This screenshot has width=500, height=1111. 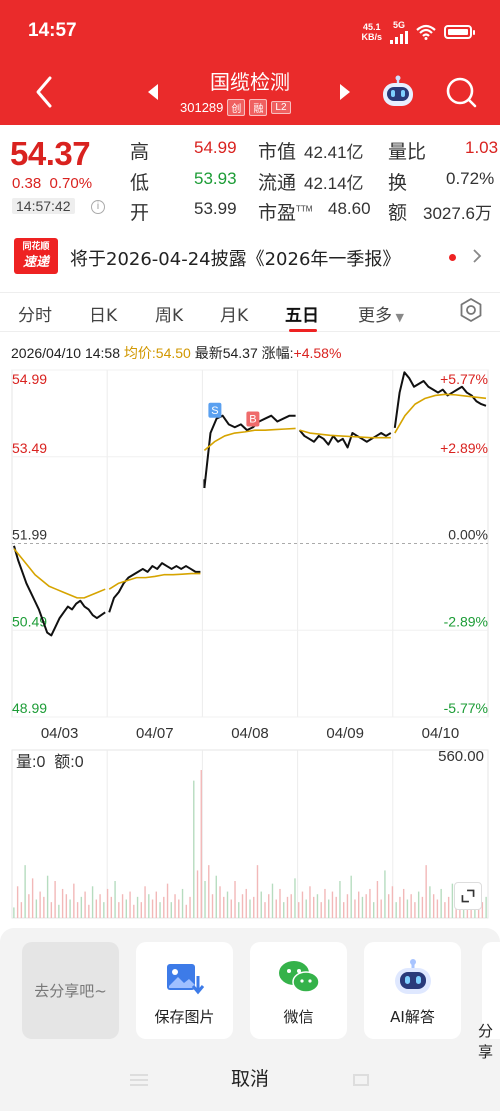 I want to click on menu-nav-icon, so click(x=139, y=1080).